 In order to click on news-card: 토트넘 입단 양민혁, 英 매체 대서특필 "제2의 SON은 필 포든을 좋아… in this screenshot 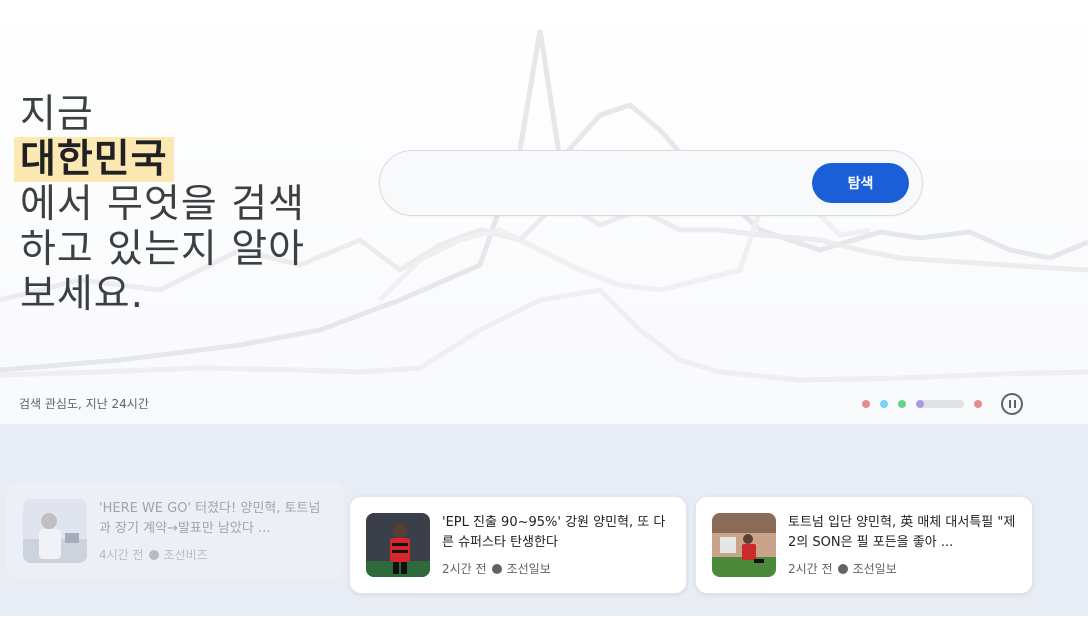, I will do `click(864, 545)`.